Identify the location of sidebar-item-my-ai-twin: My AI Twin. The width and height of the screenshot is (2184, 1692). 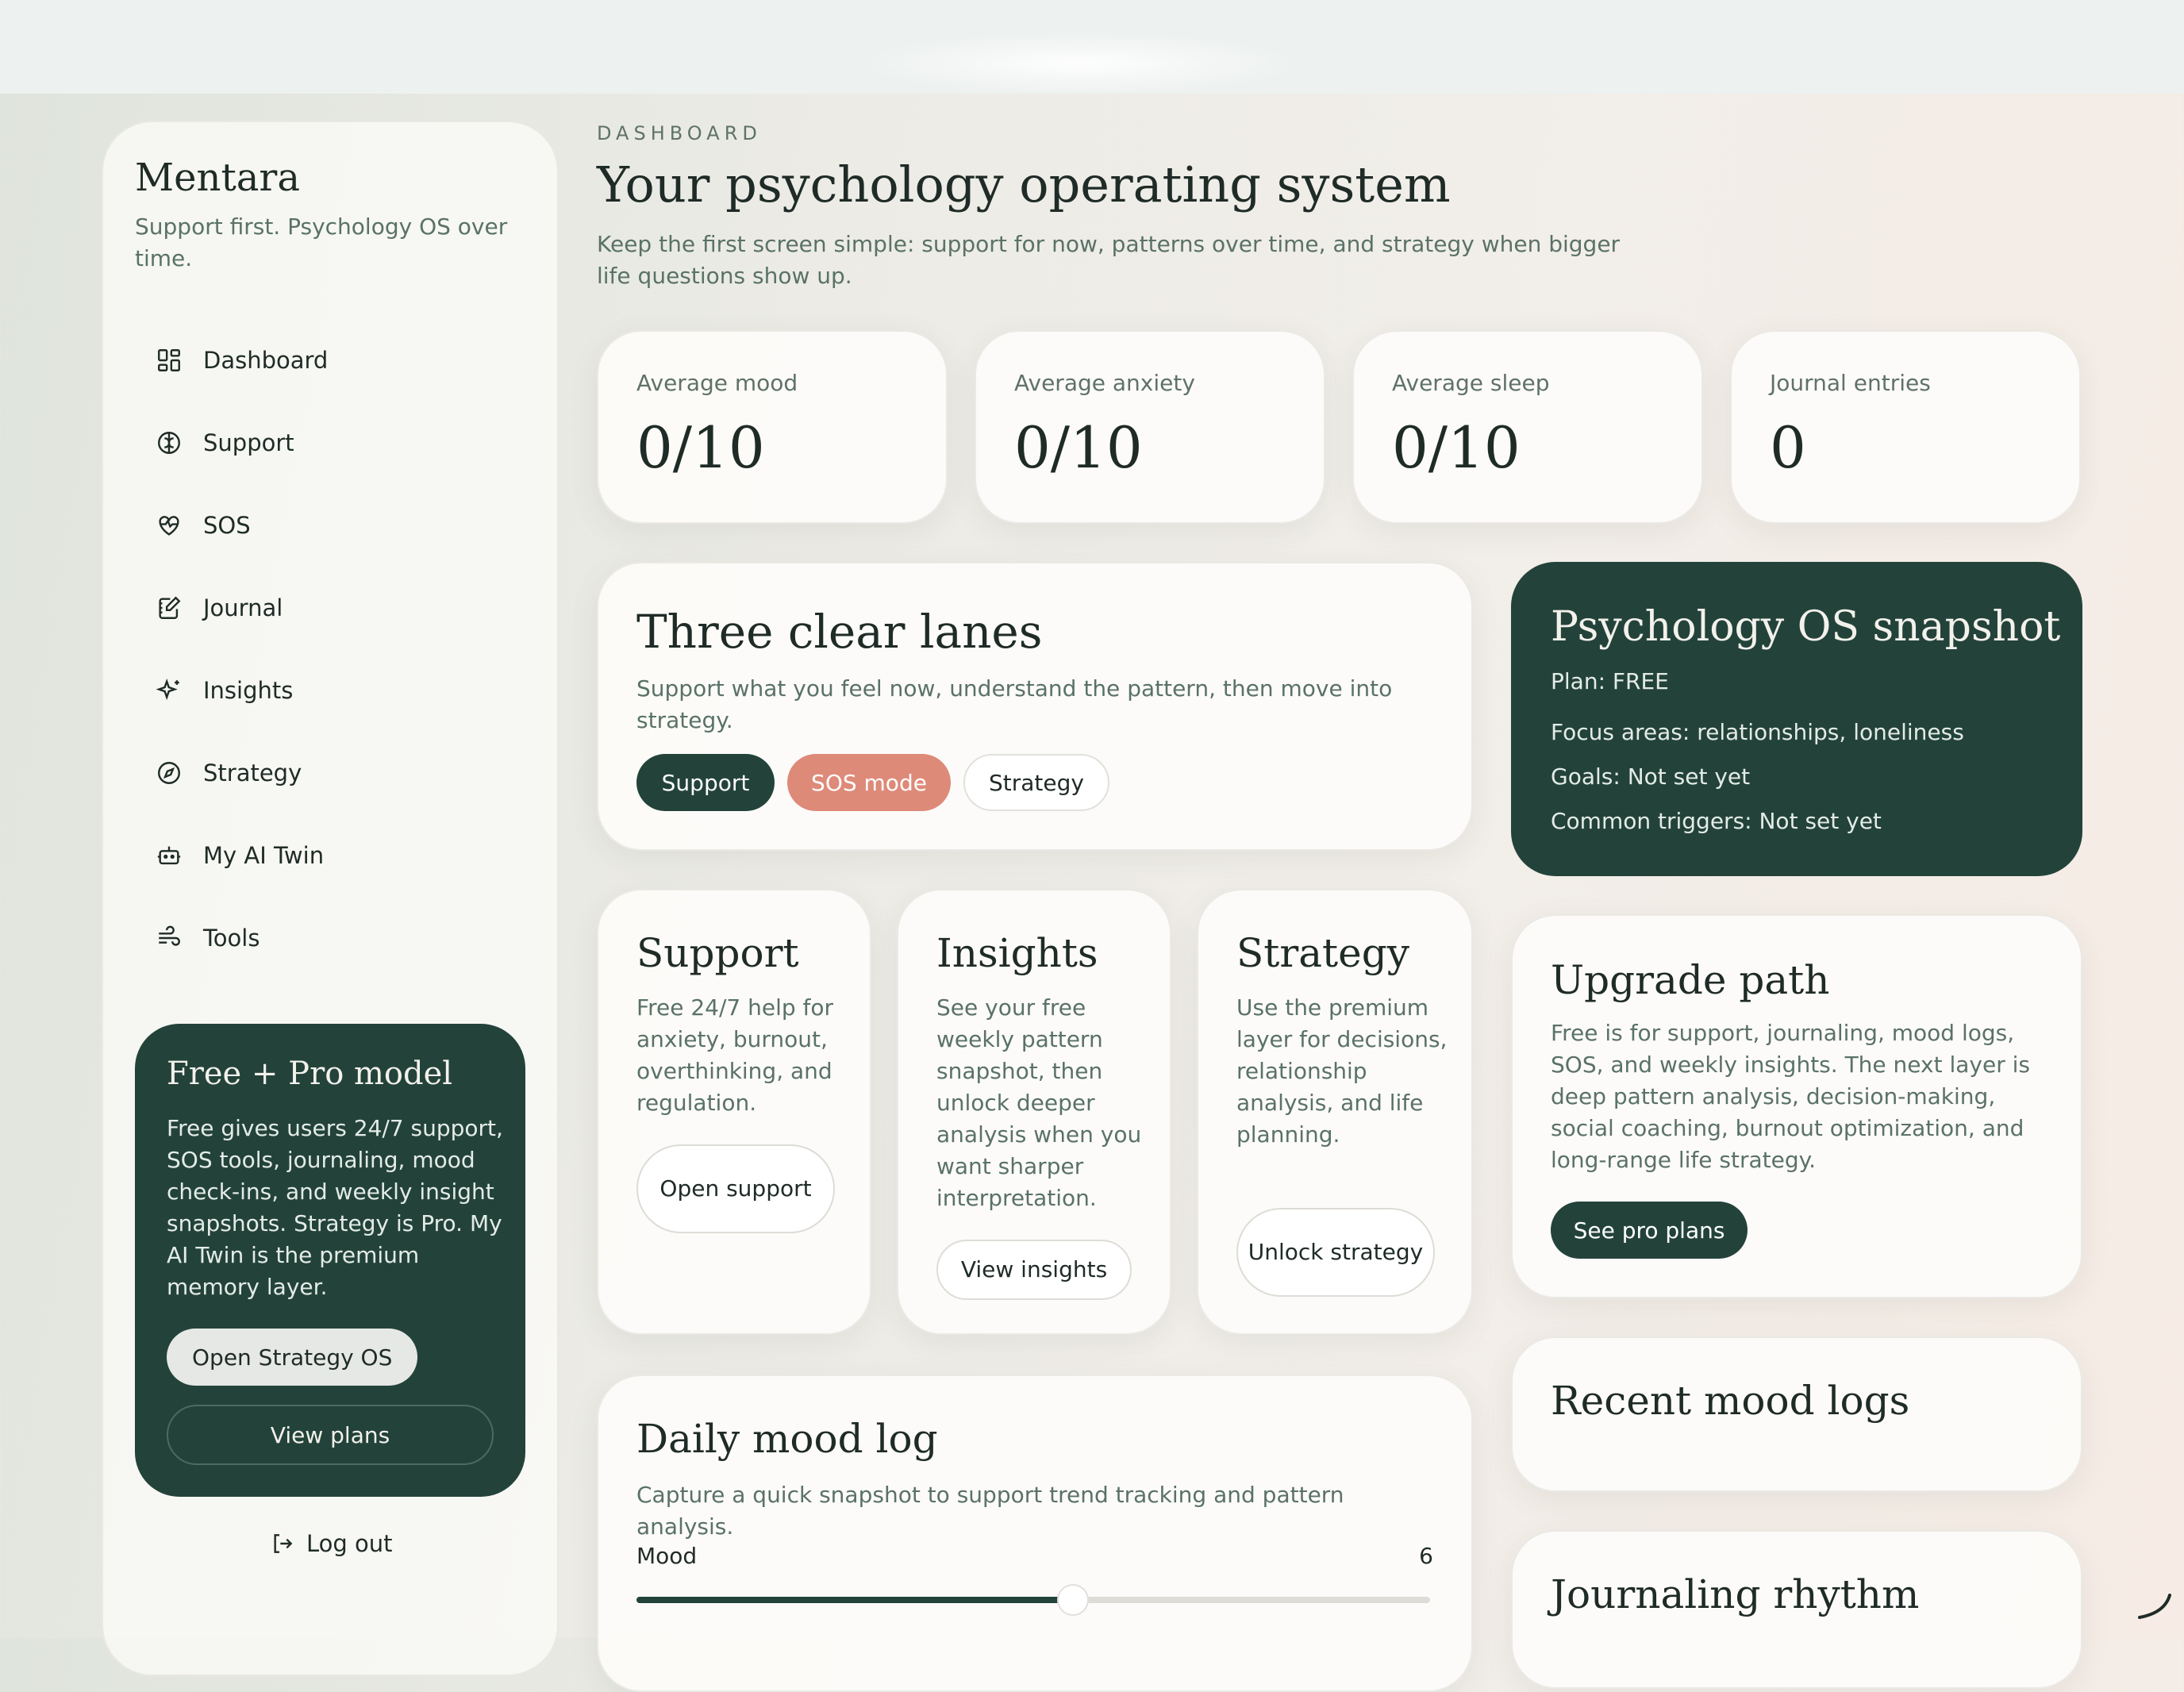
(240, 855).